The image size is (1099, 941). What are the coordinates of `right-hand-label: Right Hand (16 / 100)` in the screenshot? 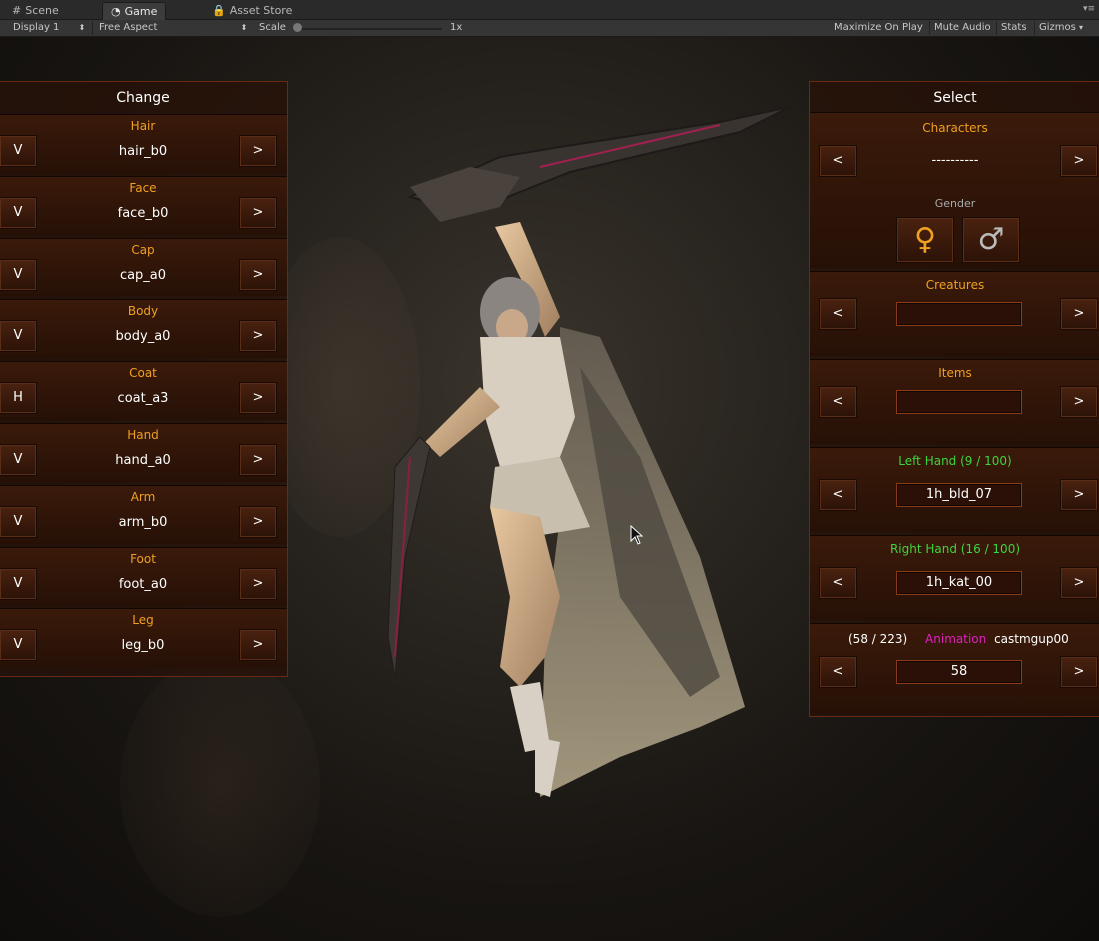 It's located at (955, 549).